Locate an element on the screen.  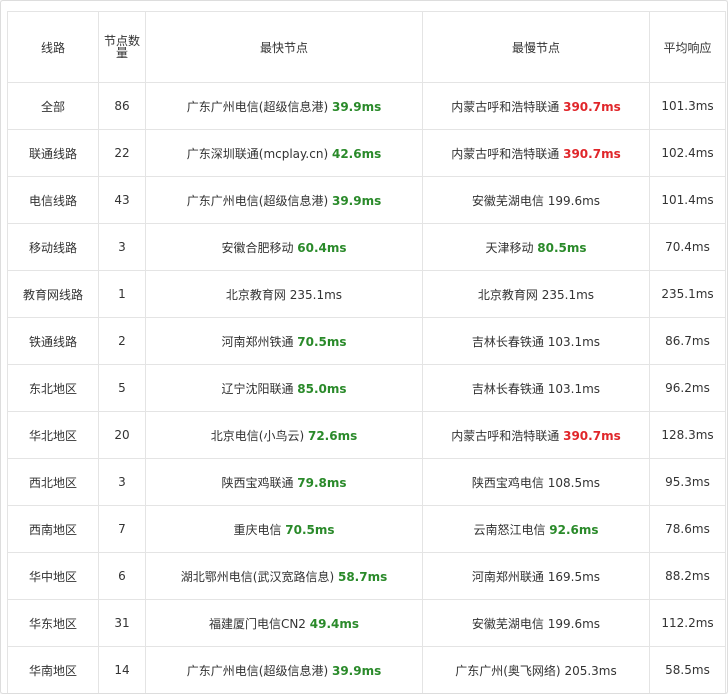
fastest-node-latency: 85.0ms is located at coordinates (322, 388).